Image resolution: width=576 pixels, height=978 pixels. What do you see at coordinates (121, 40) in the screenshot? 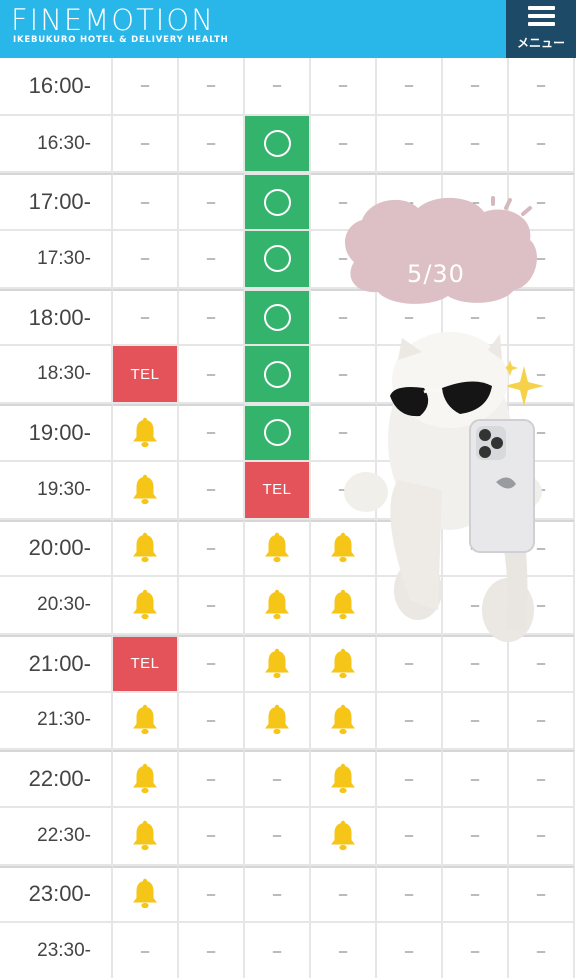
I see `site-subtitle: IKEBUKURO HOTEL & DELIVERY HEALTH` at bounding box center [121, 40].